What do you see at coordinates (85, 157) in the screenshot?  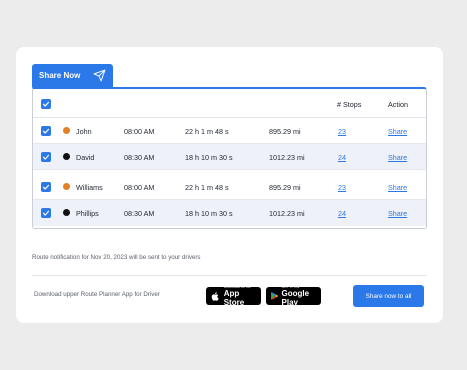 I see `driver-name: David` at bounding box center [85, 157].